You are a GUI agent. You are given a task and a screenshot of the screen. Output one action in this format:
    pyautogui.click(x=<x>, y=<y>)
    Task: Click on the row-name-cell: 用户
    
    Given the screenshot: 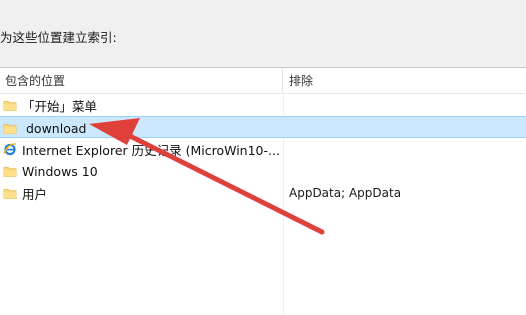 What is the action you would take?
    pyautogui.click(x=141, y=193)
    